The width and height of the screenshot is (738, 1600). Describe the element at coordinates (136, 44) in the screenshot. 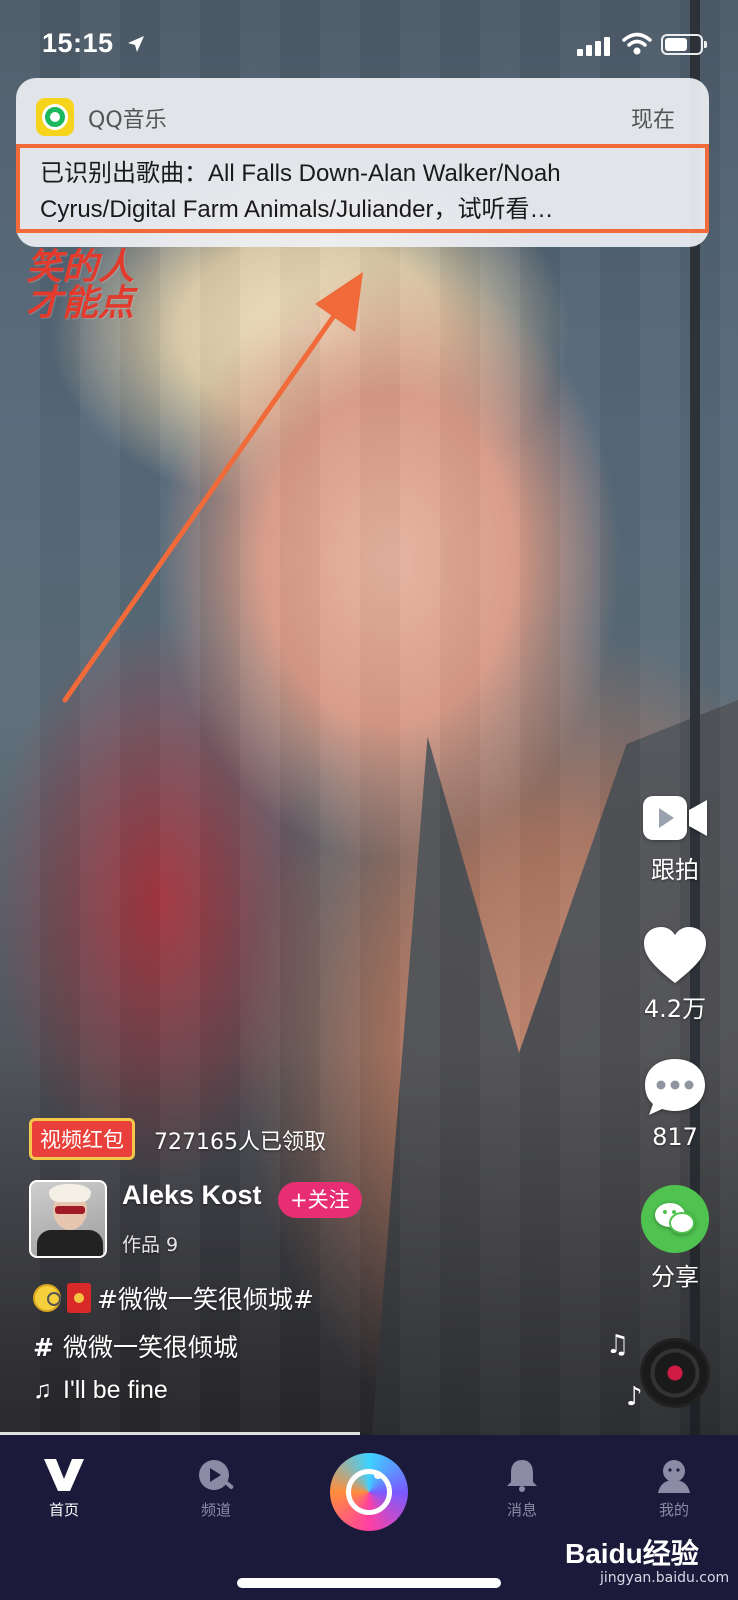

I see `location-arrow-icon` at that location.